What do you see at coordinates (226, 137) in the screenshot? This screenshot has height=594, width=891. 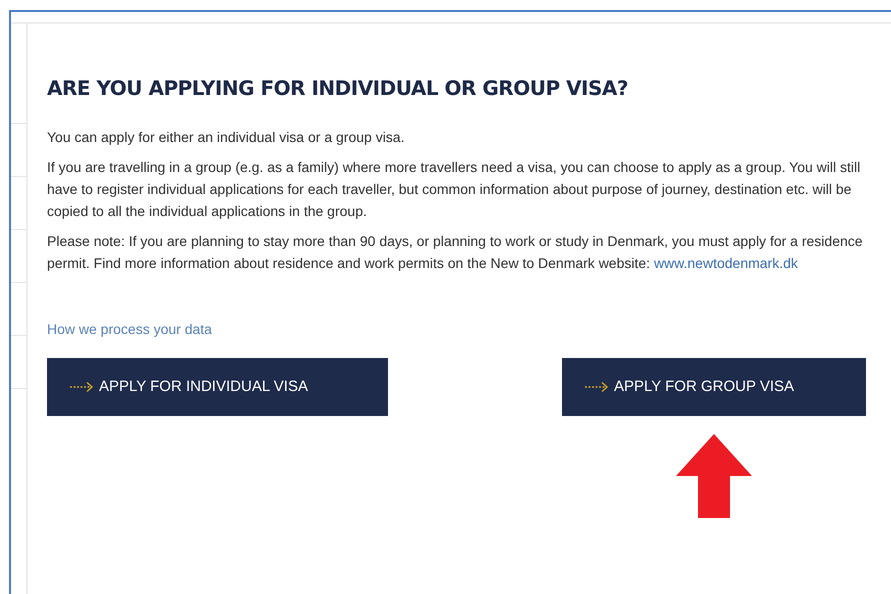 I see `body-text: You can apply for either an individual visa or a group visa.` at bounding box center [226, 137].